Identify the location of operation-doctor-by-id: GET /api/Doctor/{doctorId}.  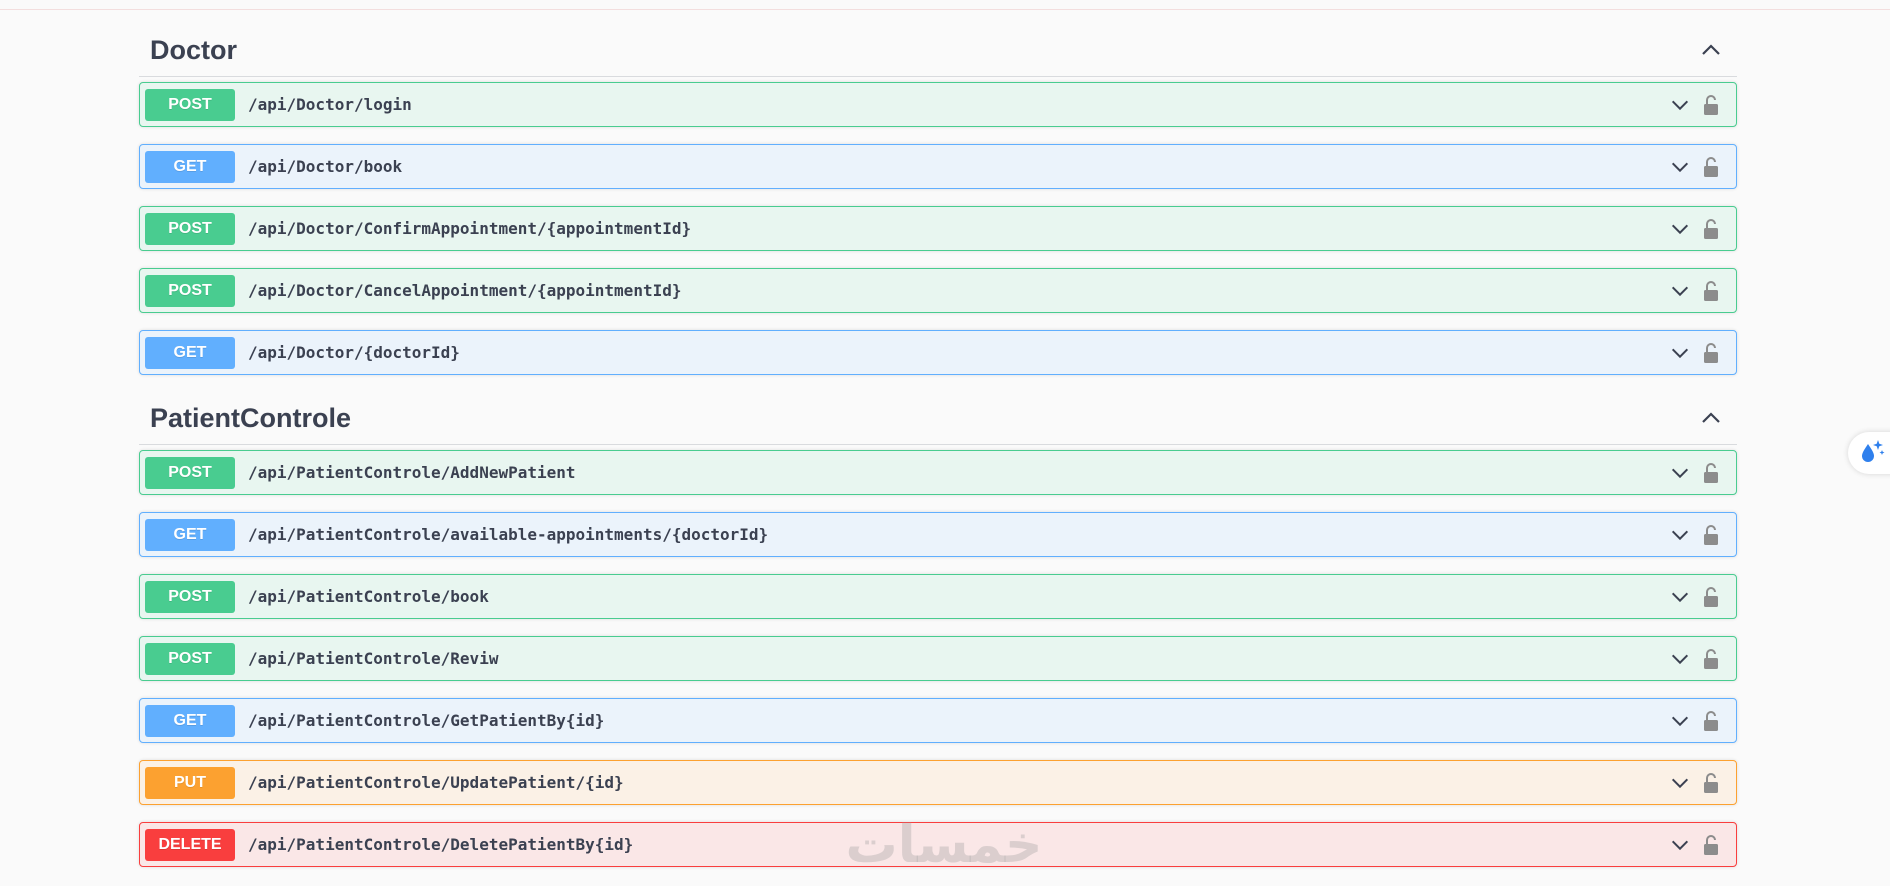
(938, 352).